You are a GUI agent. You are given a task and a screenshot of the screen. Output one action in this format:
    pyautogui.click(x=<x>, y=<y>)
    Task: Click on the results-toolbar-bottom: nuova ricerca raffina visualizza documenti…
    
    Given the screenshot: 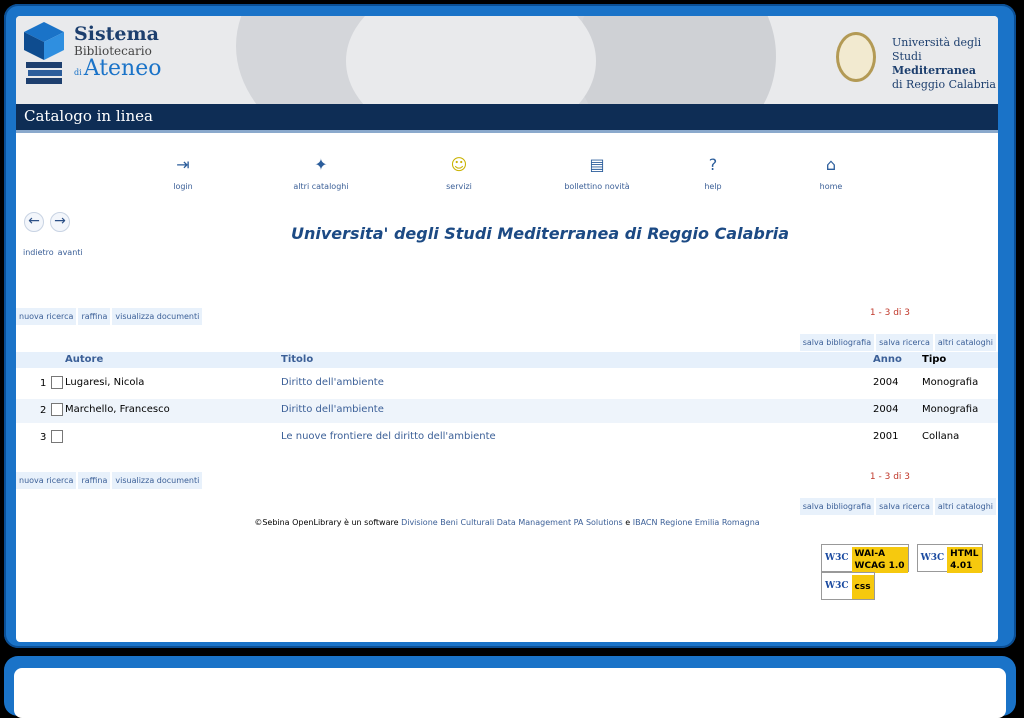 What is the action you would take?
    pyautogui.click(x=507, y=478)
    